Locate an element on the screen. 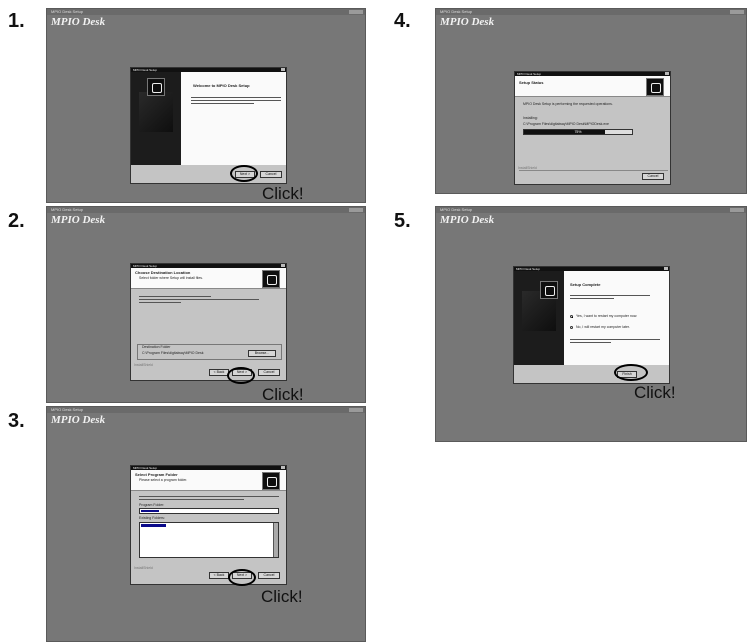  program-folder-input is located at coordinates (209, 511).